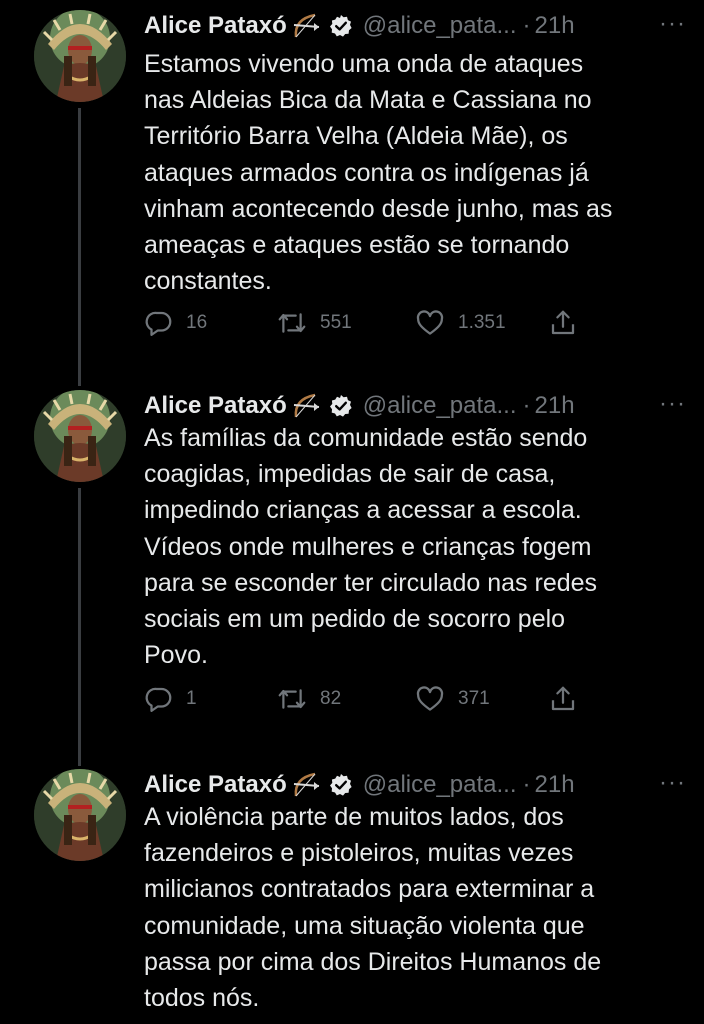 The height and width of the screenshot is (1024, 704). Describe the element at coordinates (359, 853) in the screenshot. I see `tweet-text-line: fazendeiros e pistoleiros, muitas vezes` at that location.